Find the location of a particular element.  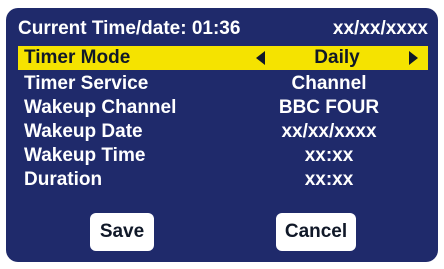

wakeup-date-value: xx/xx/xxxx is located at coordinates (329, 131).